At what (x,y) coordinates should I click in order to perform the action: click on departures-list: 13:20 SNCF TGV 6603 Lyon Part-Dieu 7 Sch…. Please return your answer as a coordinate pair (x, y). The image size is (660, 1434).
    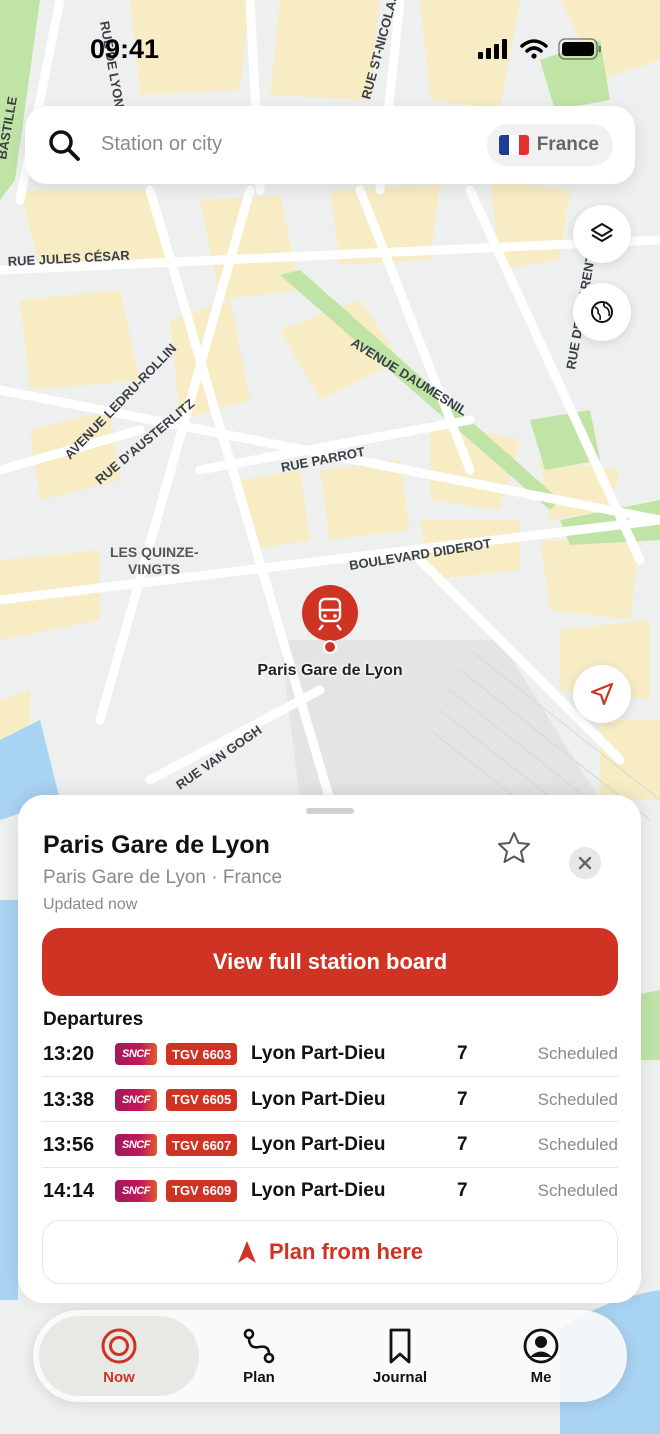
    Looking at the image, I should click on (330, 1122).